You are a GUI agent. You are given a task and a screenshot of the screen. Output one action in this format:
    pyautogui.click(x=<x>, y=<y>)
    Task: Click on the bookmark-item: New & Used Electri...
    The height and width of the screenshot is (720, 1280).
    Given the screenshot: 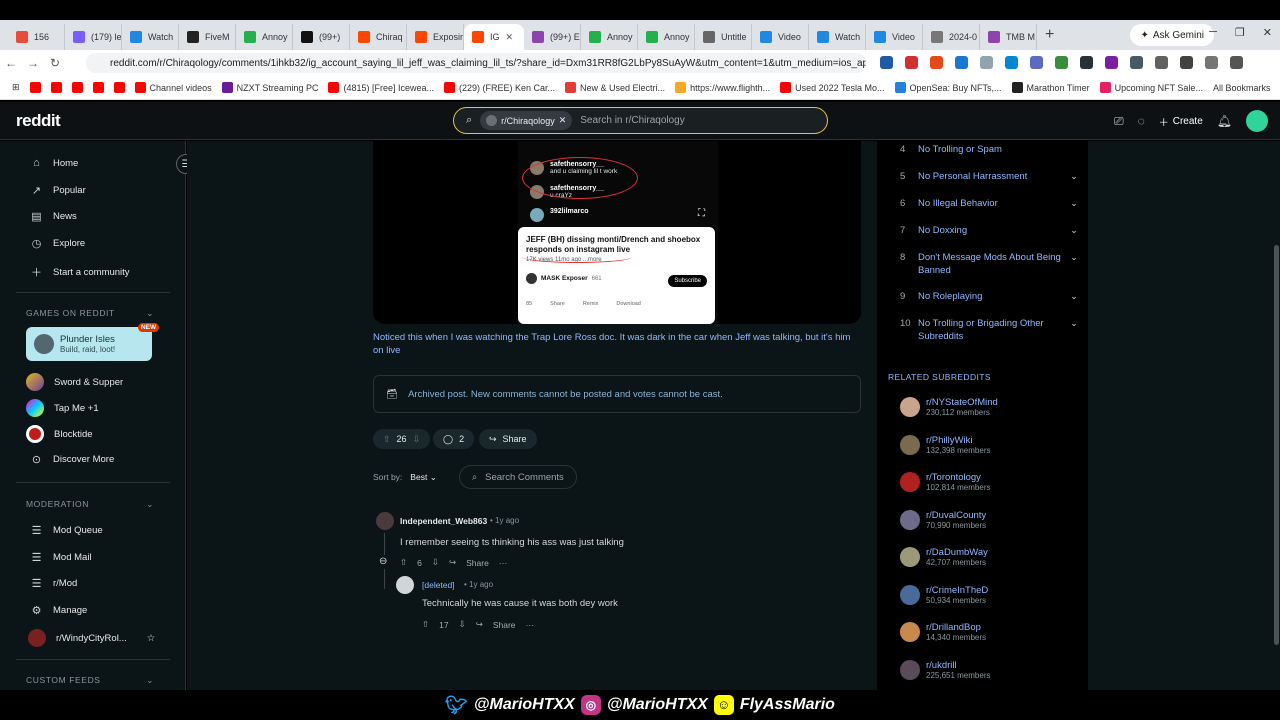 What is the action you would take?
    pyautogui.click(x=615, y=87)
    